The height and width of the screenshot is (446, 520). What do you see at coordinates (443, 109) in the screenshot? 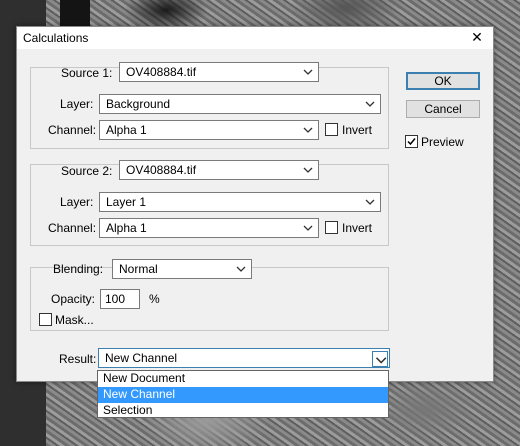
I see `cancel-button: Cancel` at bounding box center [443, 109].